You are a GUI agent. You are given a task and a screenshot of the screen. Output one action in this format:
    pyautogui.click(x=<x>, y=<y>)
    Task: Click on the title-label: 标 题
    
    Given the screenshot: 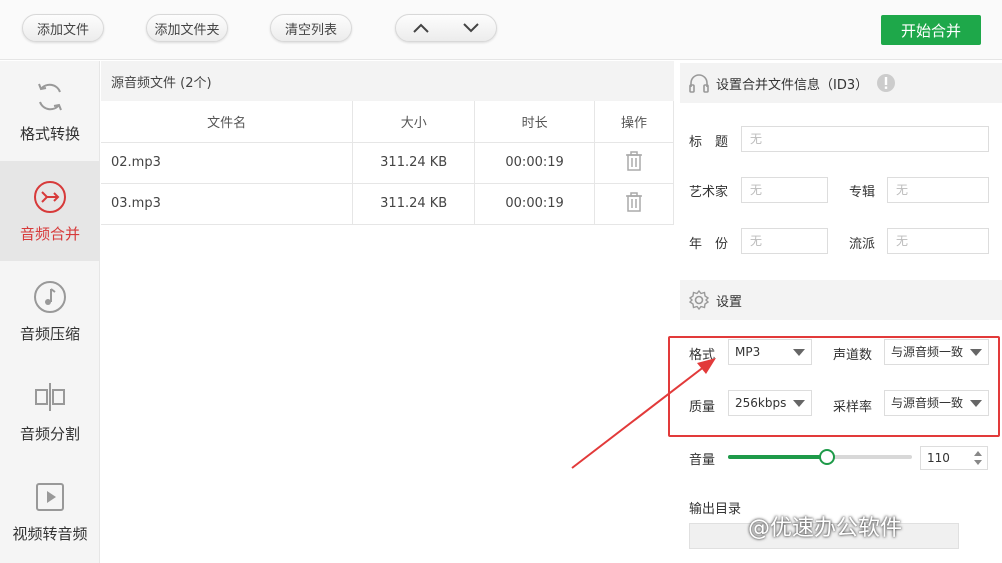 What is the action you would take?
    pyautogui.click(x=709, y=142)
    